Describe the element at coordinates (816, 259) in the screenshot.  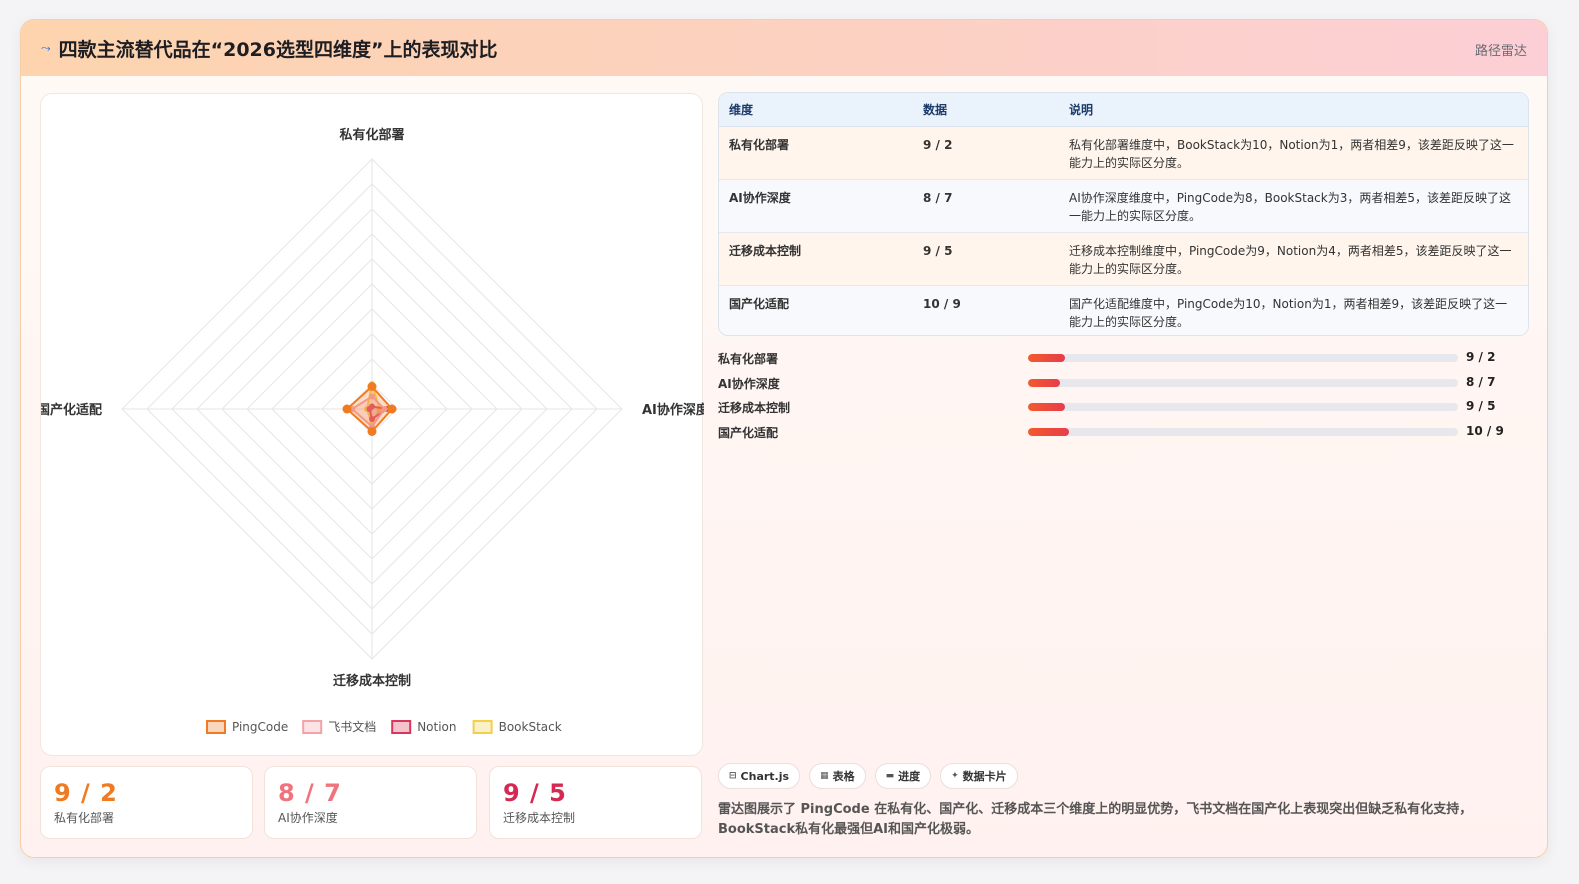
I see `cell-dimension: 迁移成本控制` at that location.